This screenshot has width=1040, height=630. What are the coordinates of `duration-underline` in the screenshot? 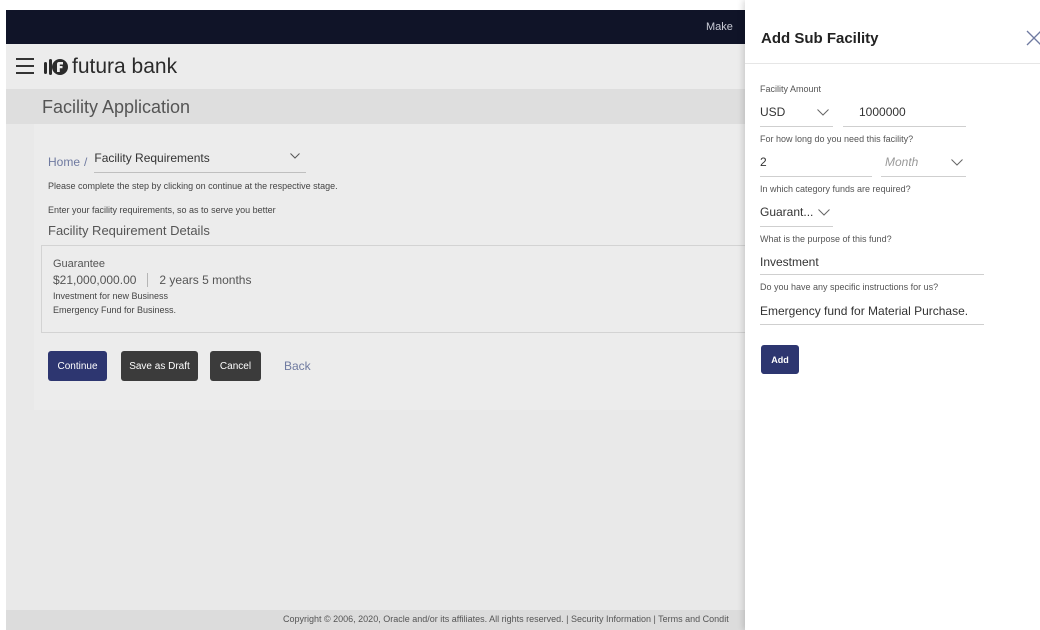 It's located at (816, 176).